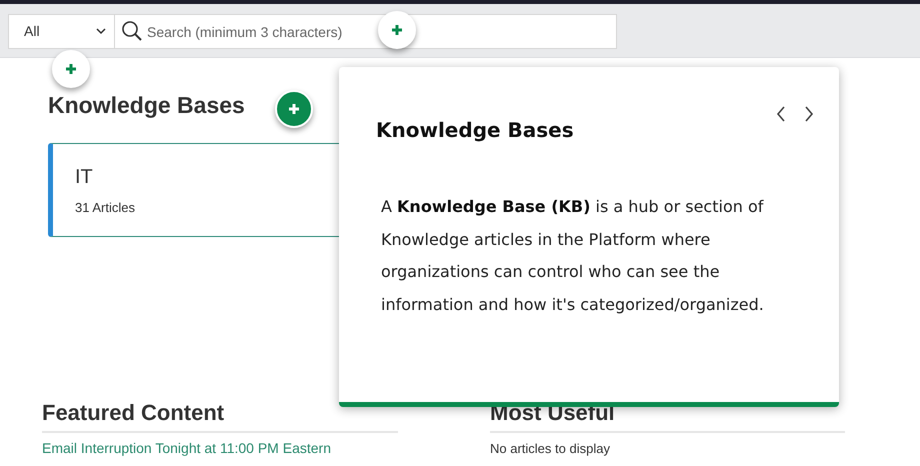 This screenshot has height=466, width=920. I want to click on section-heading: Knowledge Bases, so click(146, 106).